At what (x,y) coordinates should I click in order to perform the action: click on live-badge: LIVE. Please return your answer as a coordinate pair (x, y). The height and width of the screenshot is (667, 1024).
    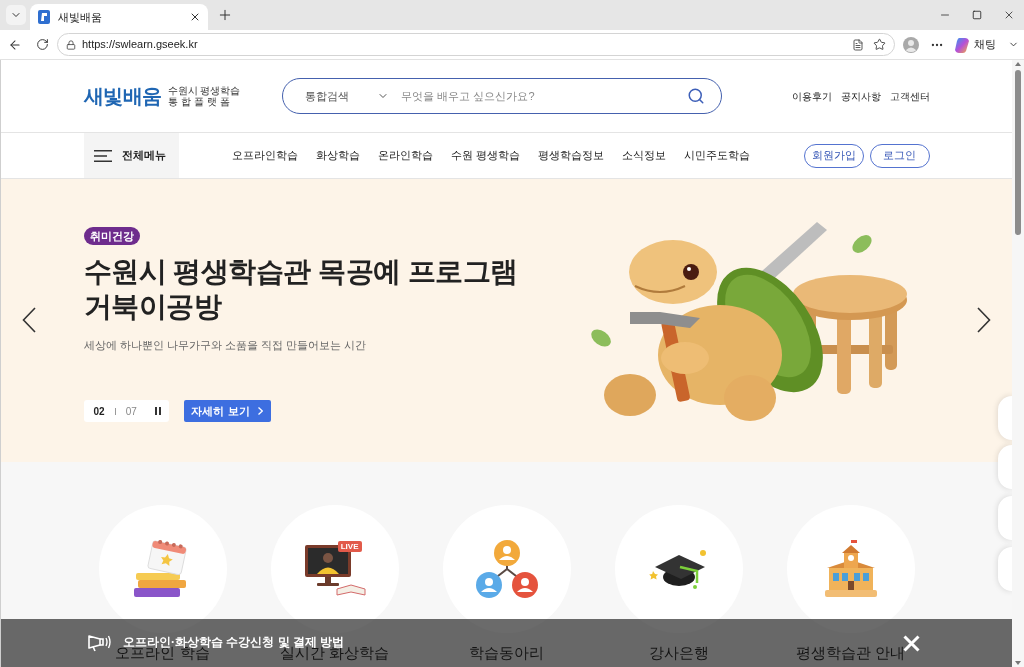
    Looking at the image, I should click on (349, 546).